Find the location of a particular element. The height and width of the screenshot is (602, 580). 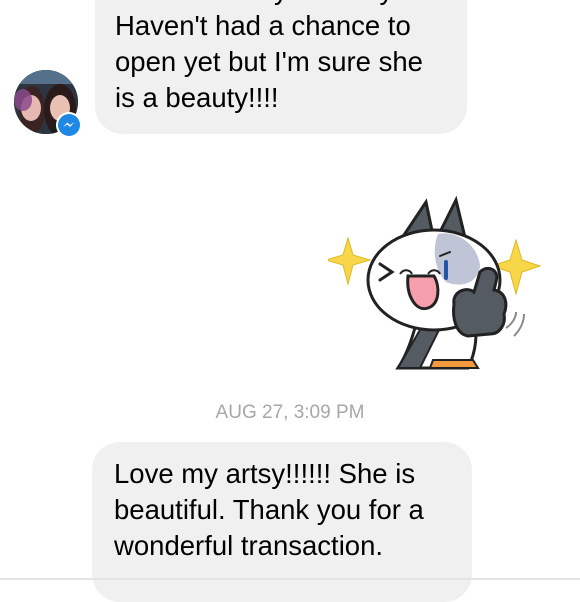

message-text-line: Haven't had a chance to is located at coordinates (263, 25).